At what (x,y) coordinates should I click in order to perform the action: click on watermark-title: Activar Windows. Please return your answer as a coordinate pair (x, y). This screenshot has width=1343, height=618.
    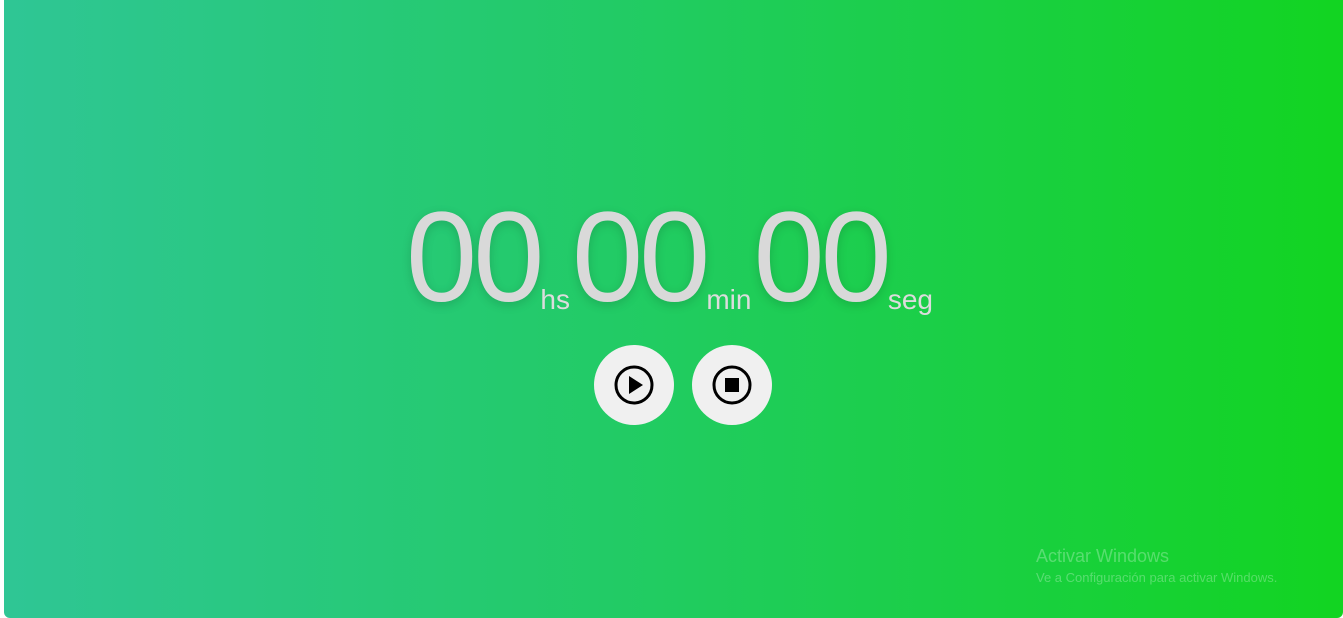
    Looking at the image, I should click on (1103, 556).